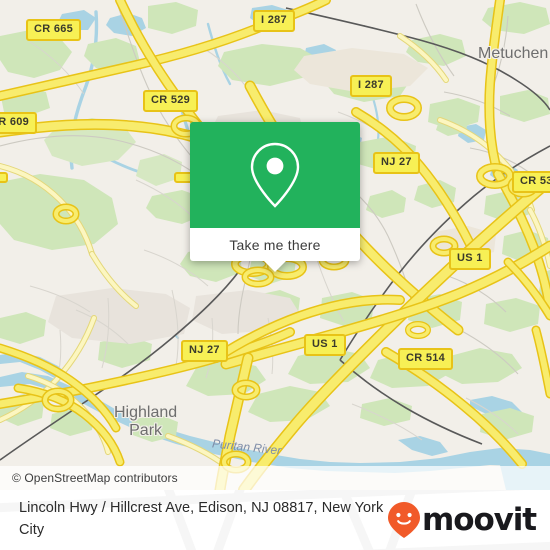 This screenshot has width=550, height=550. I want to click on openstreetmap-attribution-text: © OpenStreetMap contributors, so click(95, 478).